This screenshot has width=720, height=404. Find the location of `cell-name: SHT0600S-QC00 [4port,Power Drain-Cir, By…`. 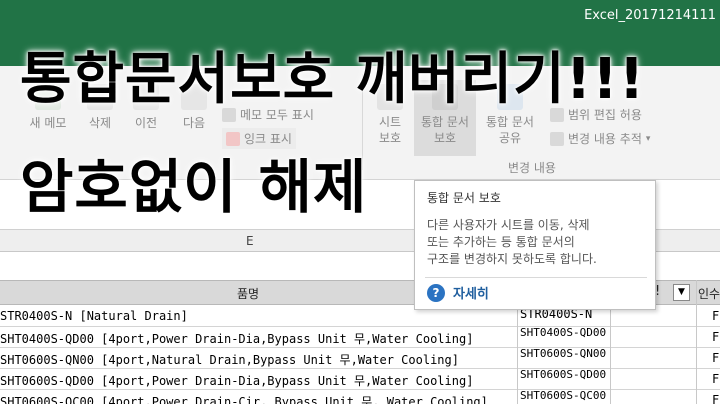

cell-name: SHT0600S-QC00 [4port,Power Drain-Cir, By… is located at coordinates (257, 398).